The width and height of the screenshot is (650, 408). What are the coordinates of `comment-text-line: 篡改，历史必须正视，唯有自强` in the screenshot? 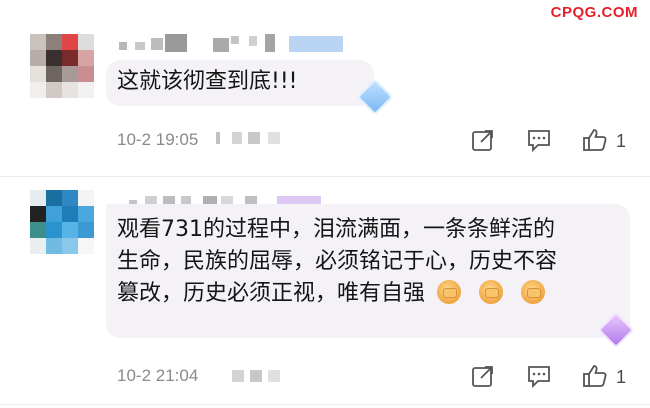 It's located at (367, 294).